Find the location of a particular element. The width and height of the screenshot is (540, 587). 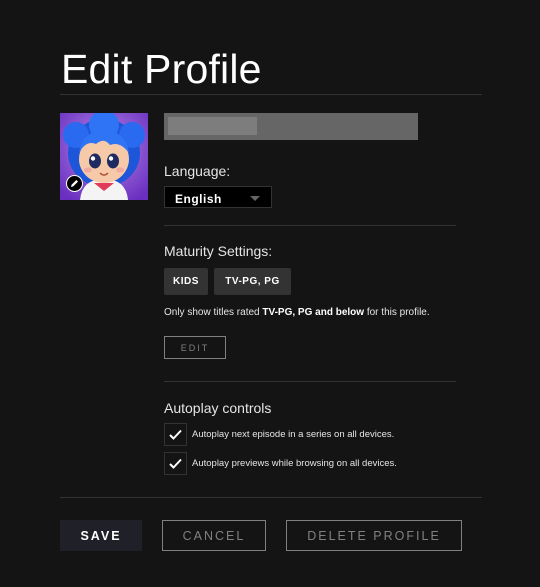

edit-avatar-pencil-icon is located at coordinates (74, 183).